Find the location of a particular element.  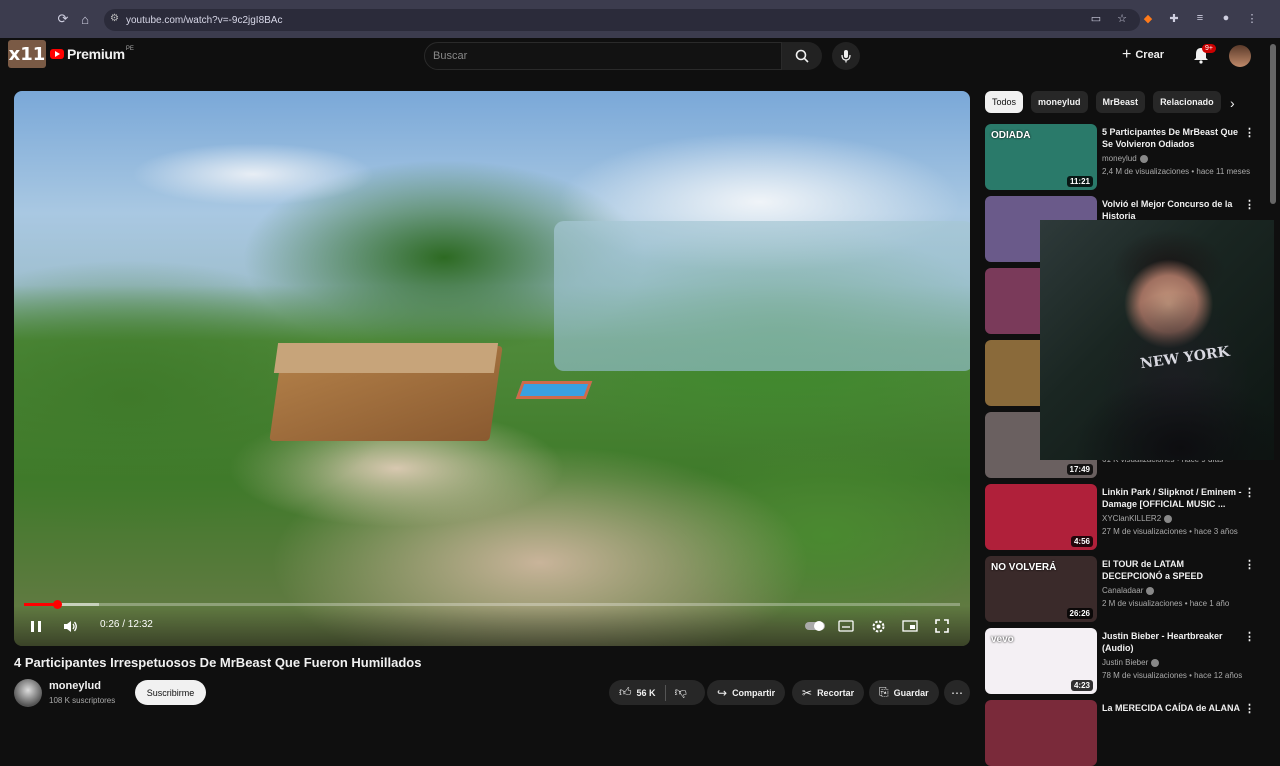

pause-button is located at coordinates (36, 626).